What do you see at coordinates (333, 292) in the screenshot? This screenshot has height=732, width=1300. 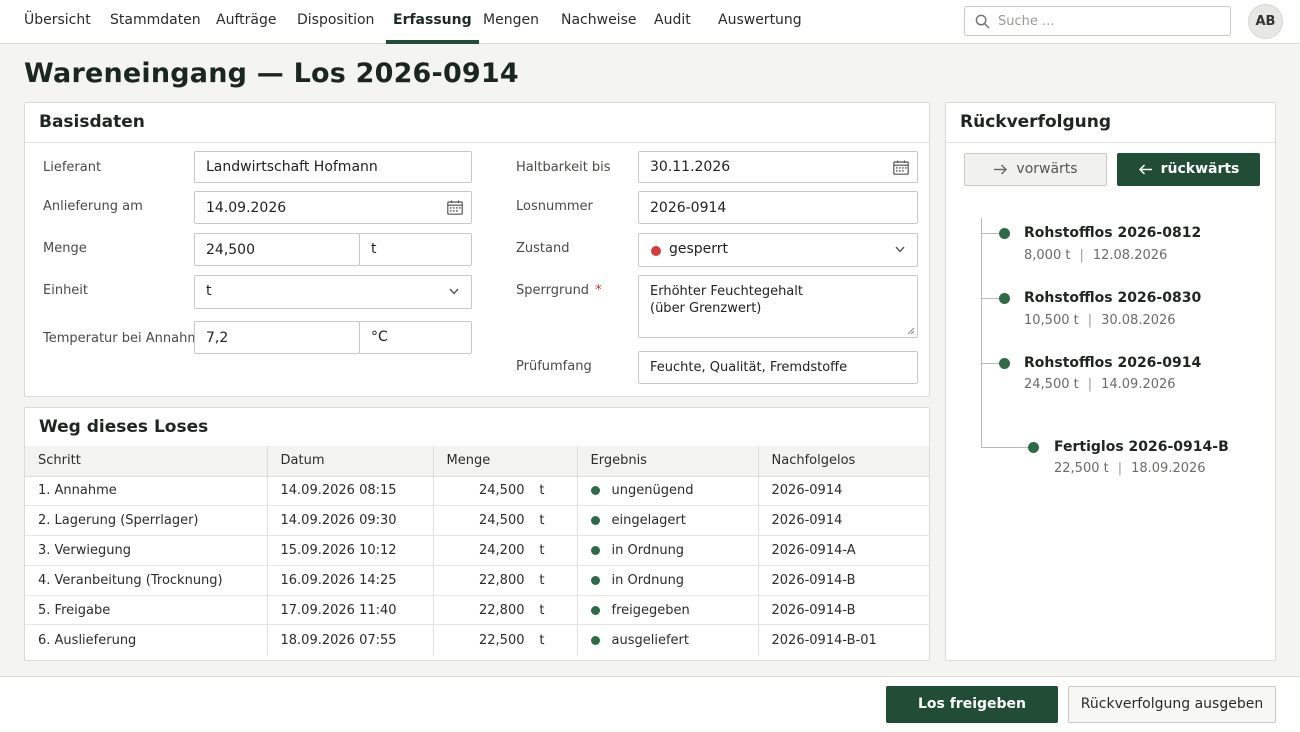 I see `einheit-select: t` at bounding box center [333, 292].